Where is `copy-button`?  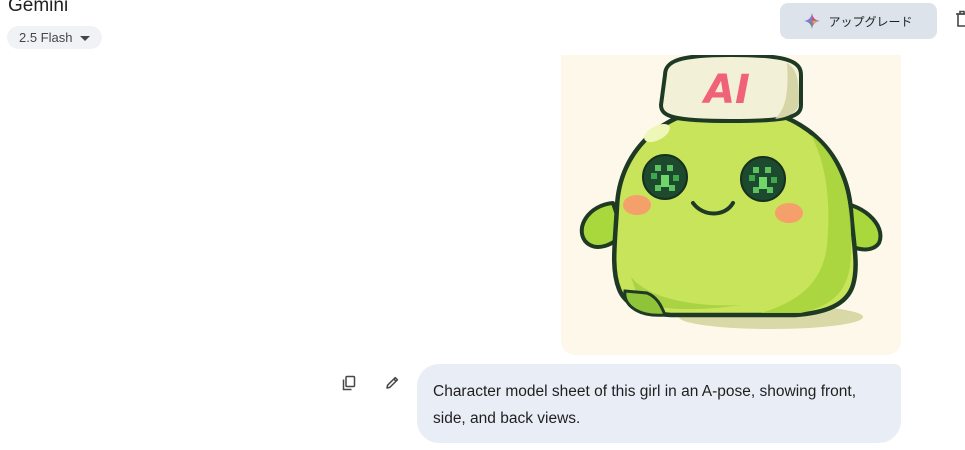
copy-button is located at coordinates (349, 383).